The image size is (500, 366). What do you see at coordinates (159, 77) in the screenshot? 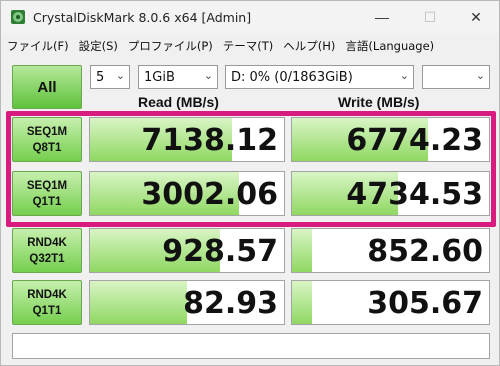
I see `test-size-value: 1GiB` at bounding box center [159, 77].